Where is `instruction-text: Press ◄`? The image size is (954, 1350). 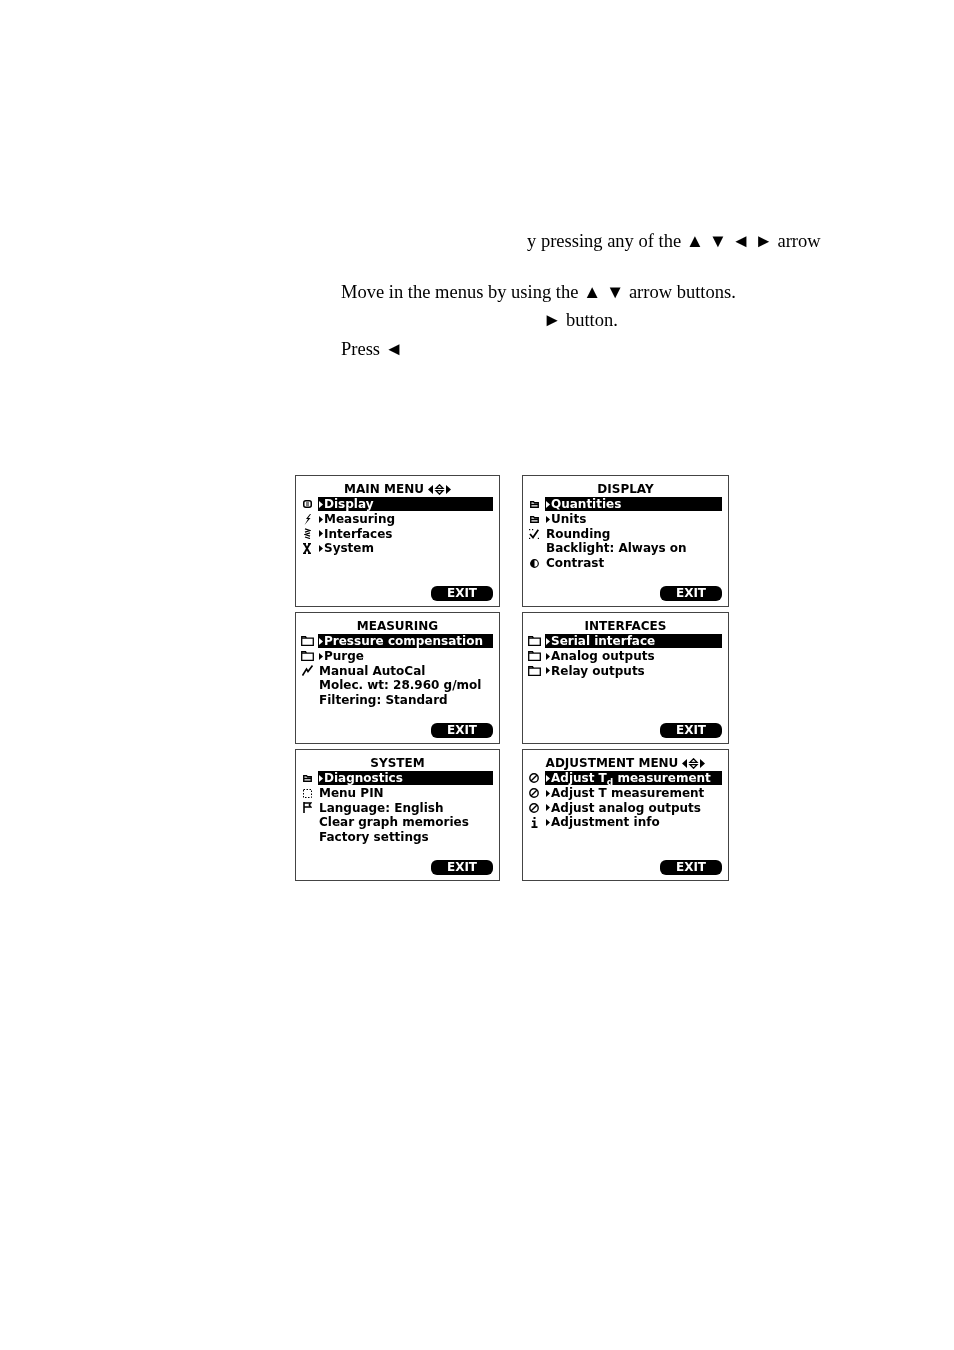
instruction-text: Press ◄ is located at coordinates (372, 349).